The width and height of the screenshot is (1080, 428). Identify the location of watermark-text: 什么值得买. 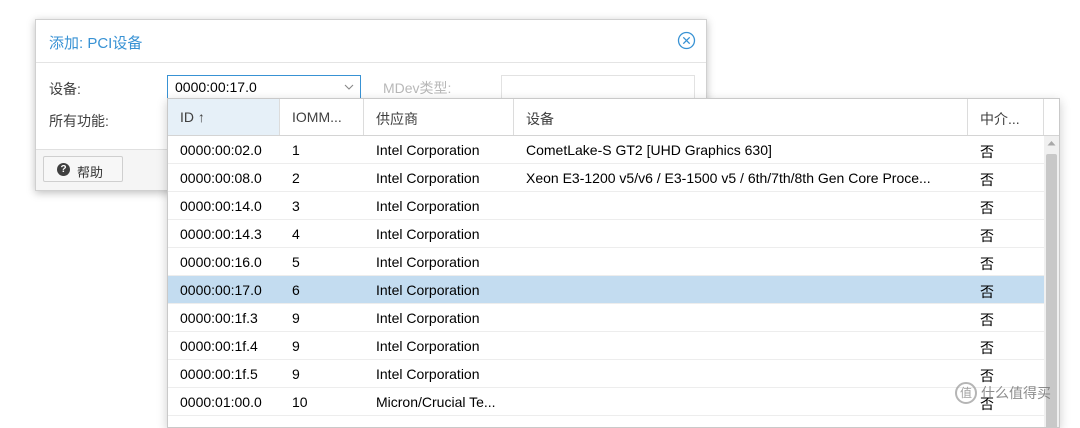
(1016, 393).